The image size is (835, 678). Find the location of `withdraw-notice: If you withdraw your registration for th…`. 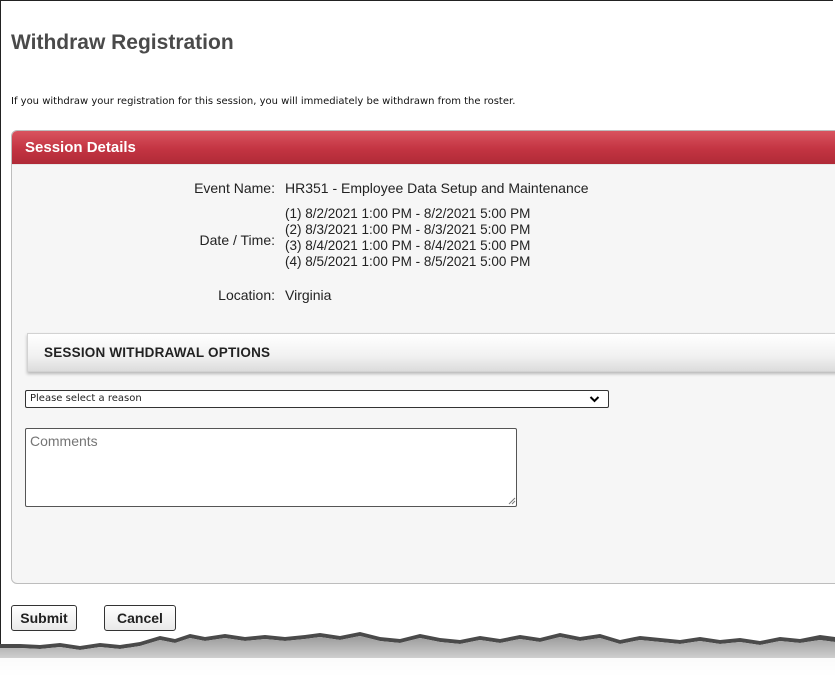

withdraw-notice: If you withdraw your registration for th… is located at coordinates (263, 101).